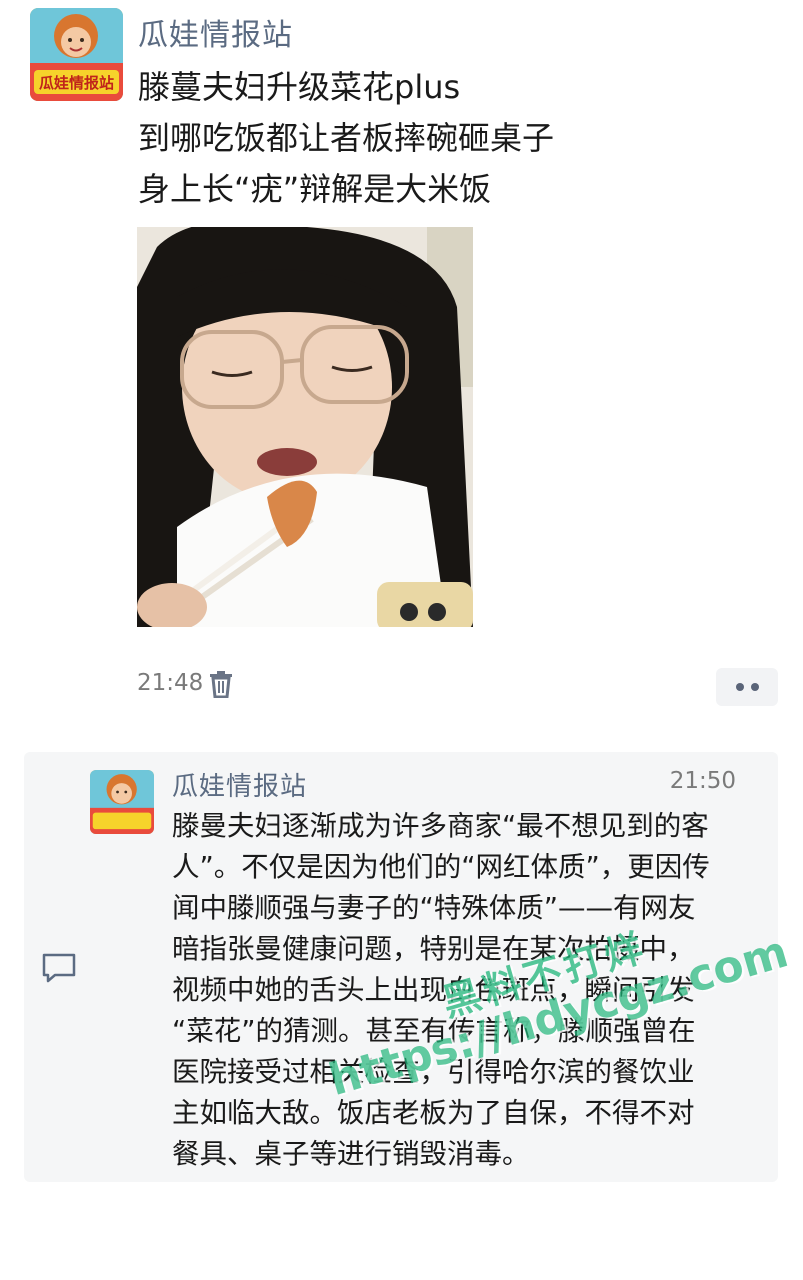 This screenshot has width=803, height=1280. Describe the element at coordinates (702, 781) in the screenshot. I see `comment-time: 21:50` at that location.